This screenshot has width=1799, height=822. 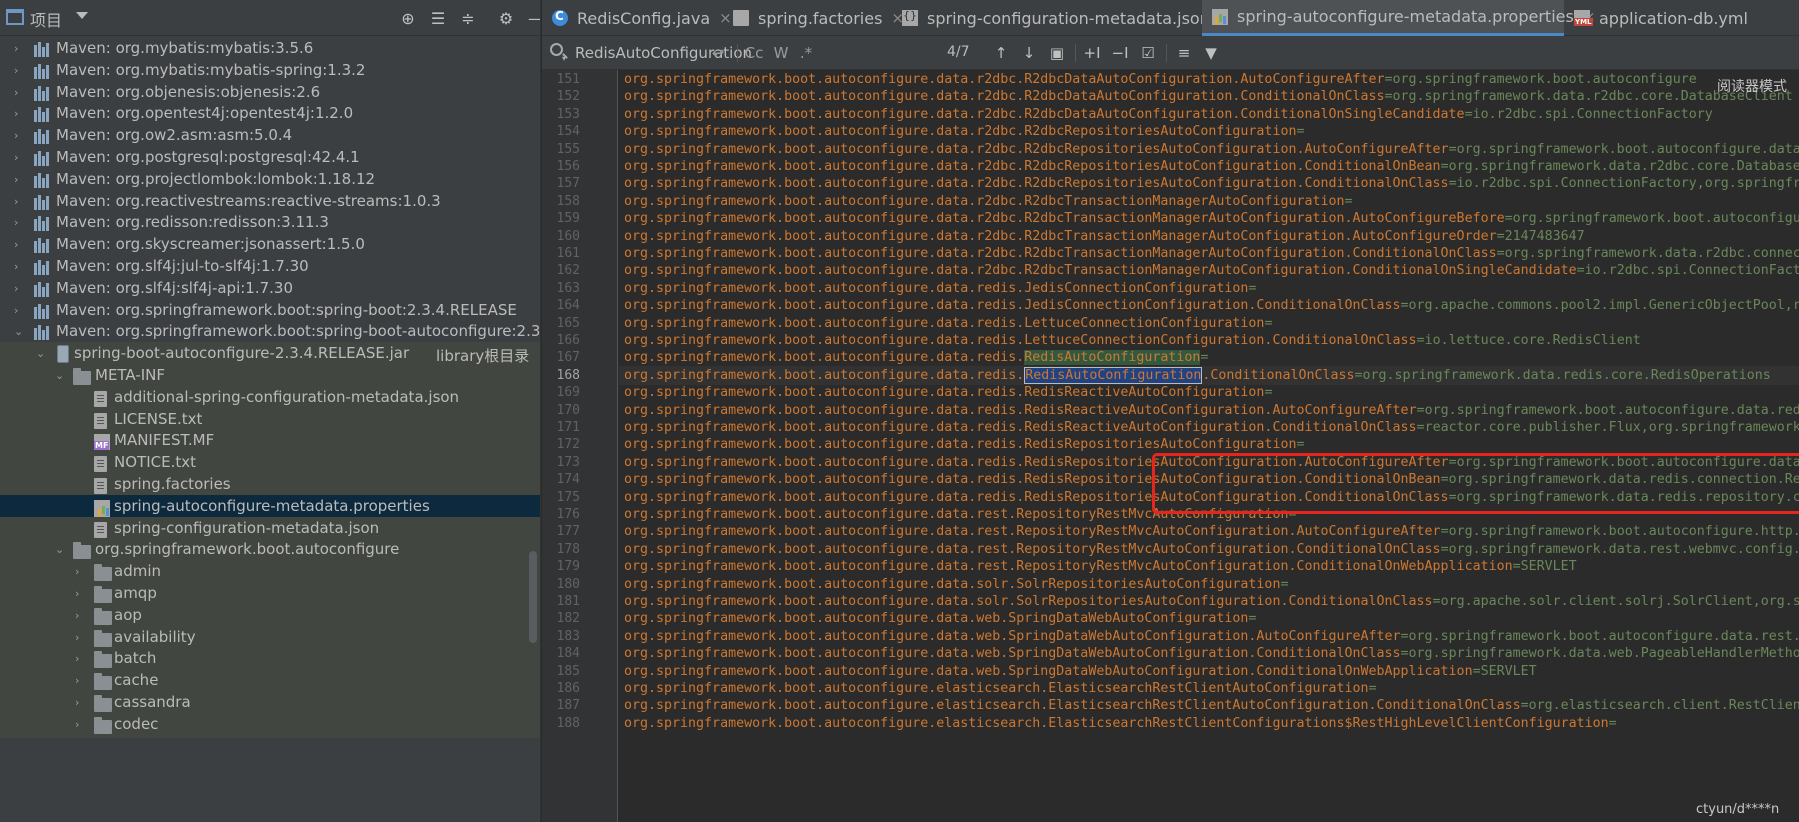 I want to click on prev-occurrence-icon: ↑, so click(x=1001, y=53).